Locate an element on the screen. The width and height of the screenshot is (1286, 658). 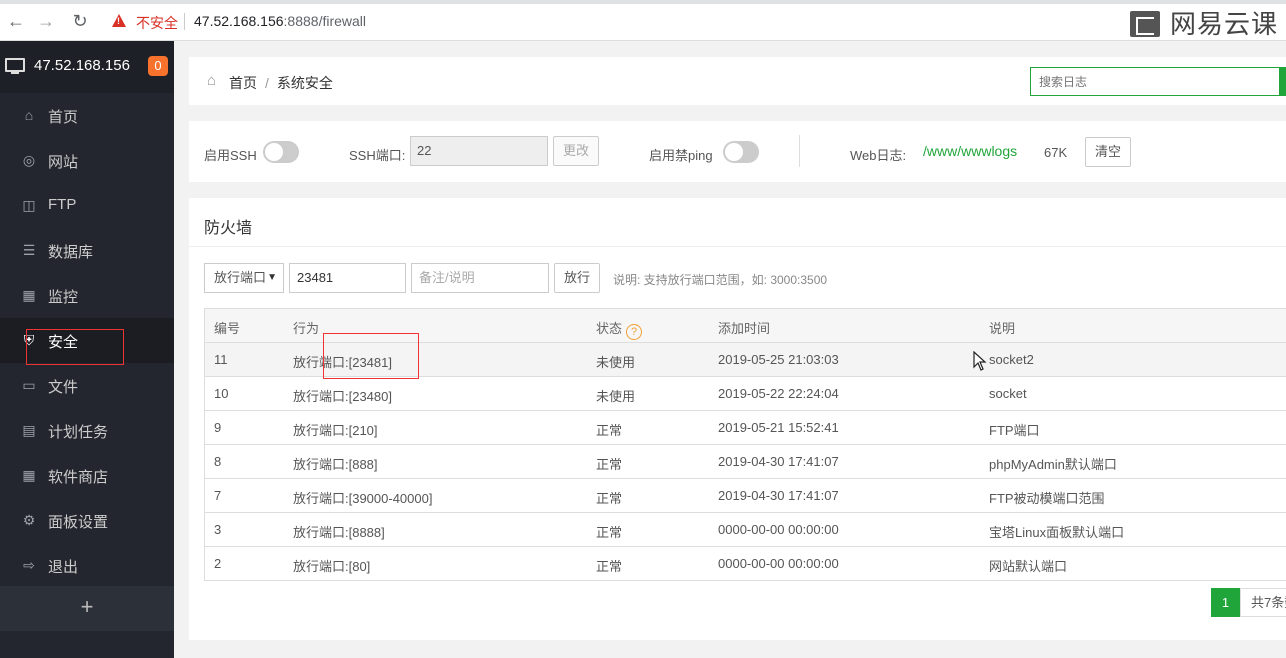
allow-button: 放行 is located at coordinates (577, 278).